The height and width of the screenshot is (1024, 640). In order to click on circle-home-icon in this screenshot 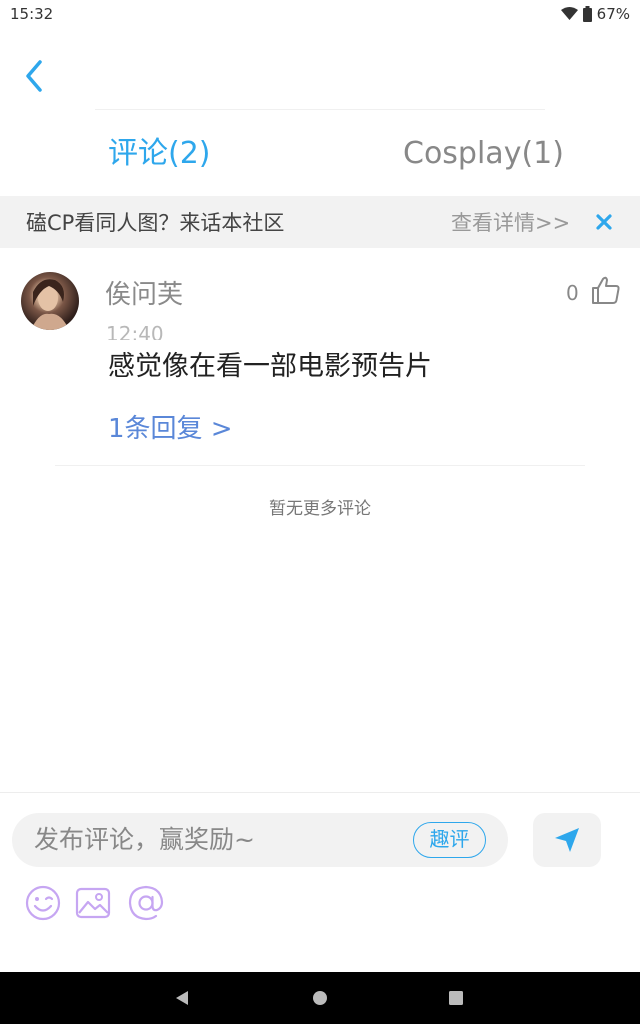, I will do `click(320, 998)`.